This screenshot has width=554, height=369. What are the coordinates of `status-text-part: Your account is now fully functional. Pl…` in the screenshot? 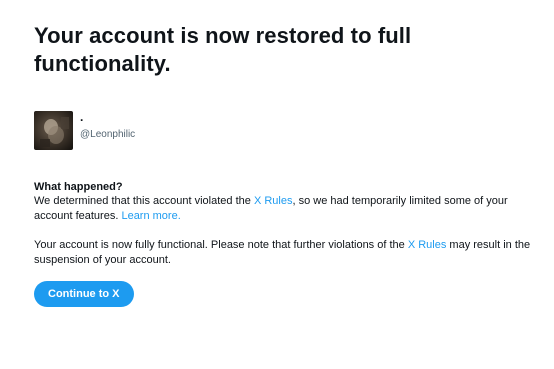 It's located at (221, 245).